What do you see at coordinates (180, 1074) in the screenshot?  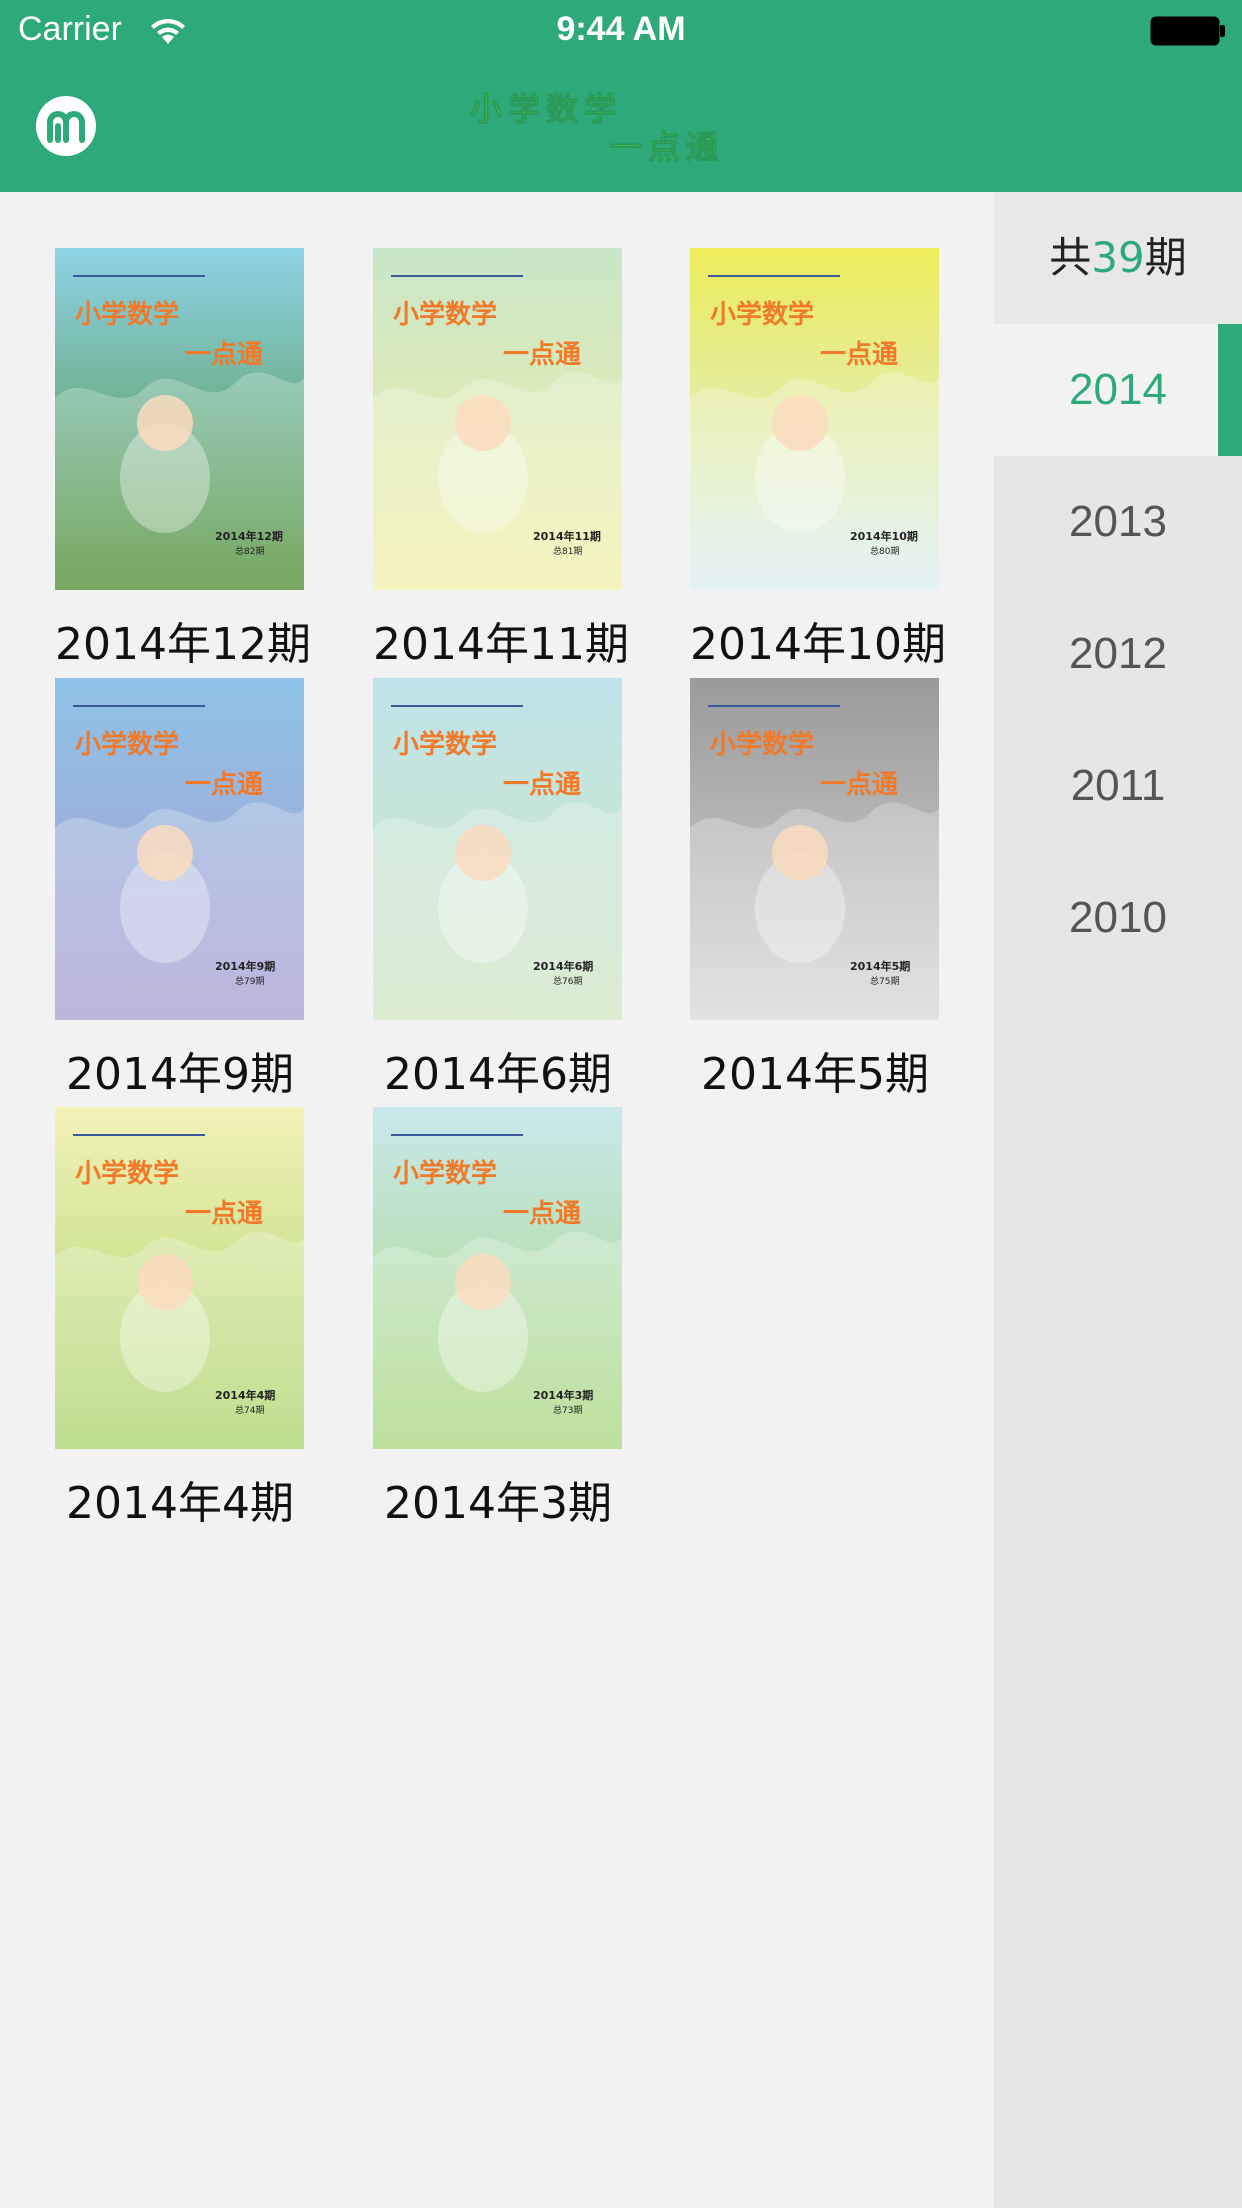 I see `issue-label: 2014年9期` at bounding box center [180, 1074].